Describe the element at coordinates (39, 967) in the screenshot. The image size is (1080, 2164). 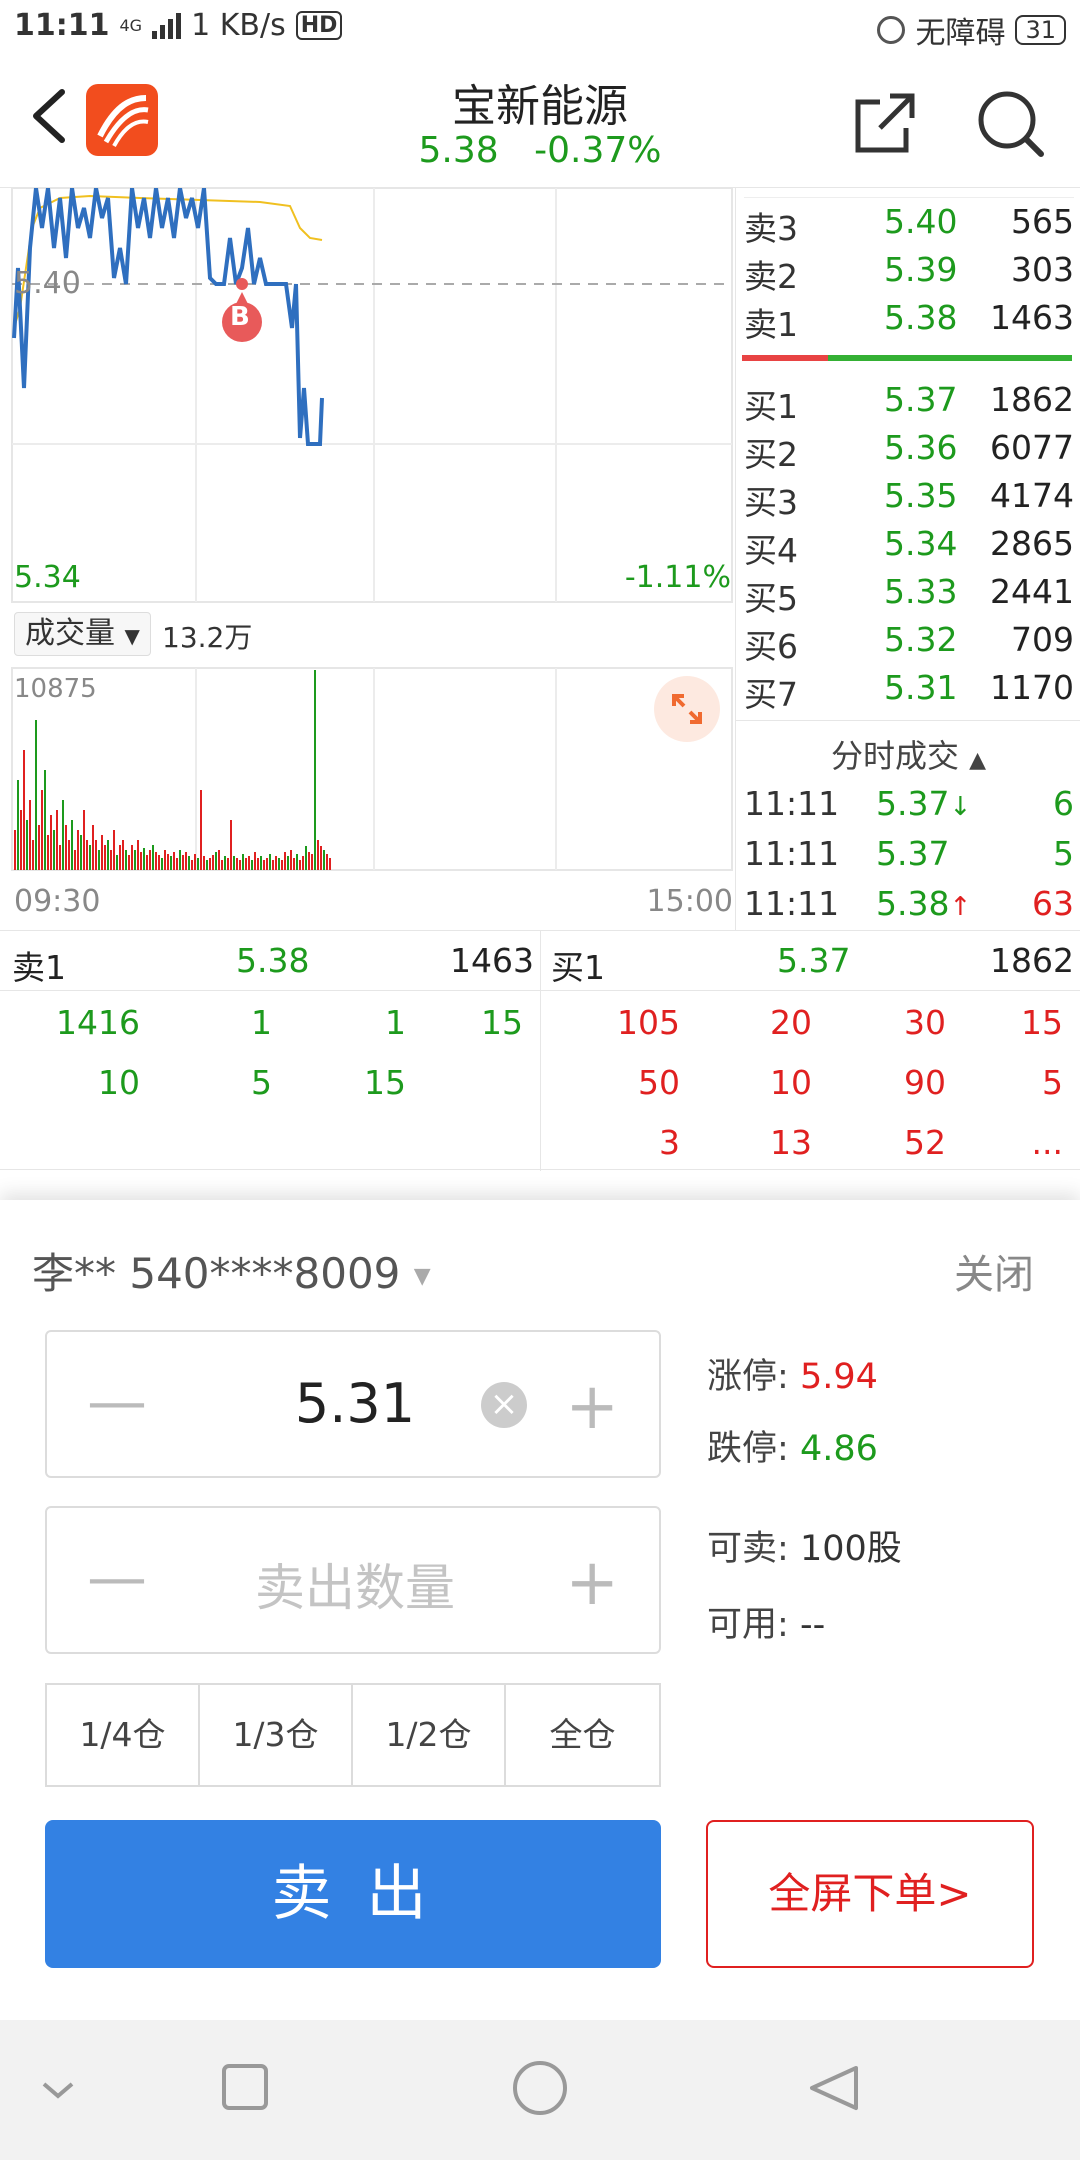
I see `l2-sell-label: 卖1` at that location.